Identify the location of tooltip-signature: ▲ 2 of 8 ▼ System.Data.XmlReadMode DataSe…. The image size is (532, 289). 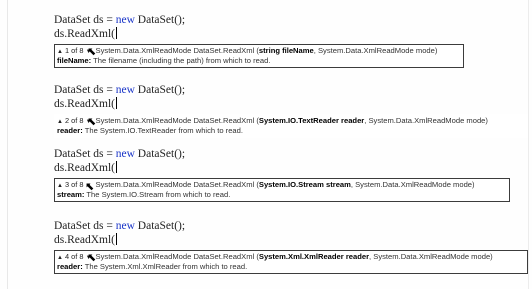
(290, 121).